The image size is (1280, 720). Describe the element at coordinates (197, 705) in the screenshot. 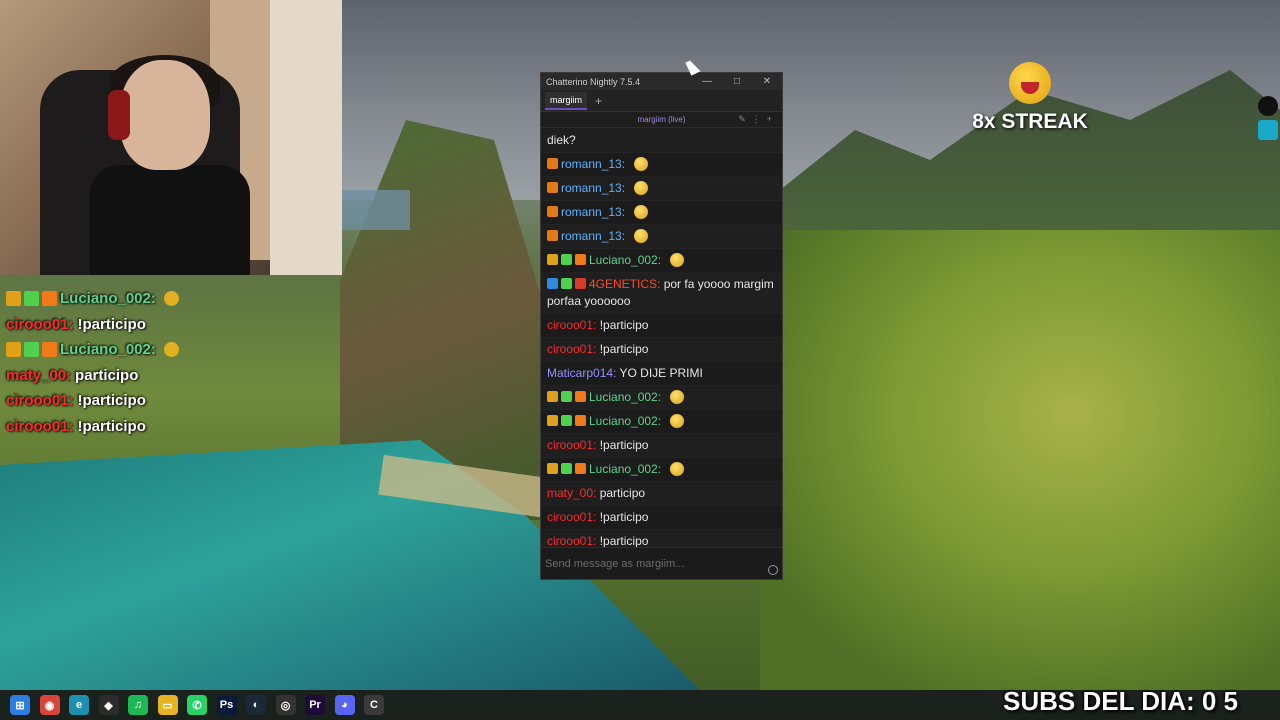

I see `whatsapp-icon: ✆` at that location.